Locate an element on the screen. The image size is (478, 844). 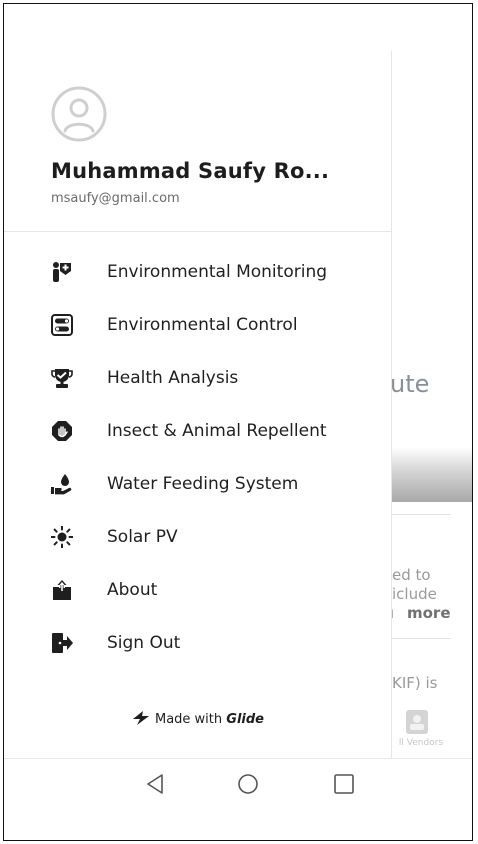
menu-item-label: Insect & Animal Repellent is located at coordinates (217, 431).